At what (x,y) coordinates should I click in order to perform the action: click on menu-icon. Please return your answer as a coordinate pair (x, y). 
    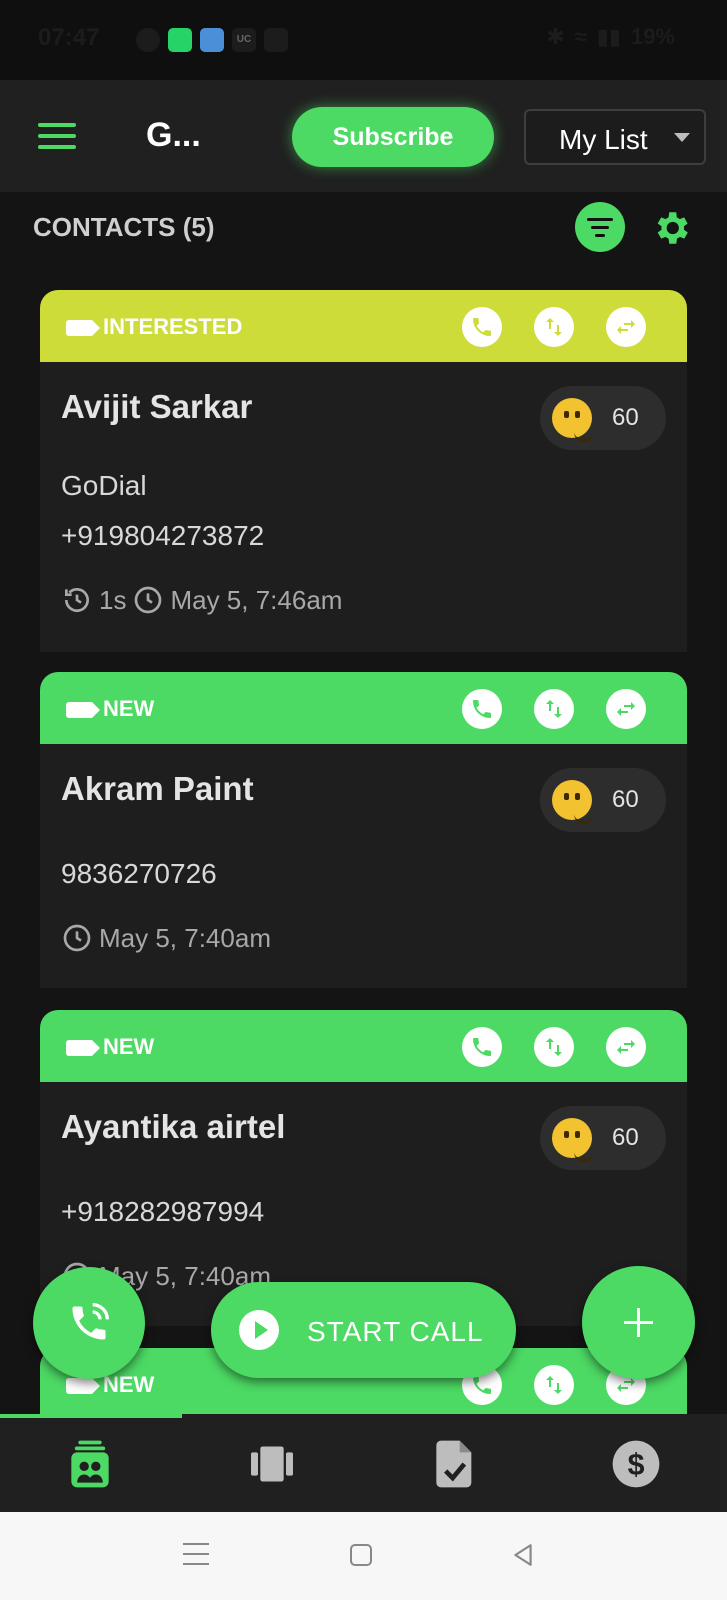
    Looking at the image, I should click on (57, 136).